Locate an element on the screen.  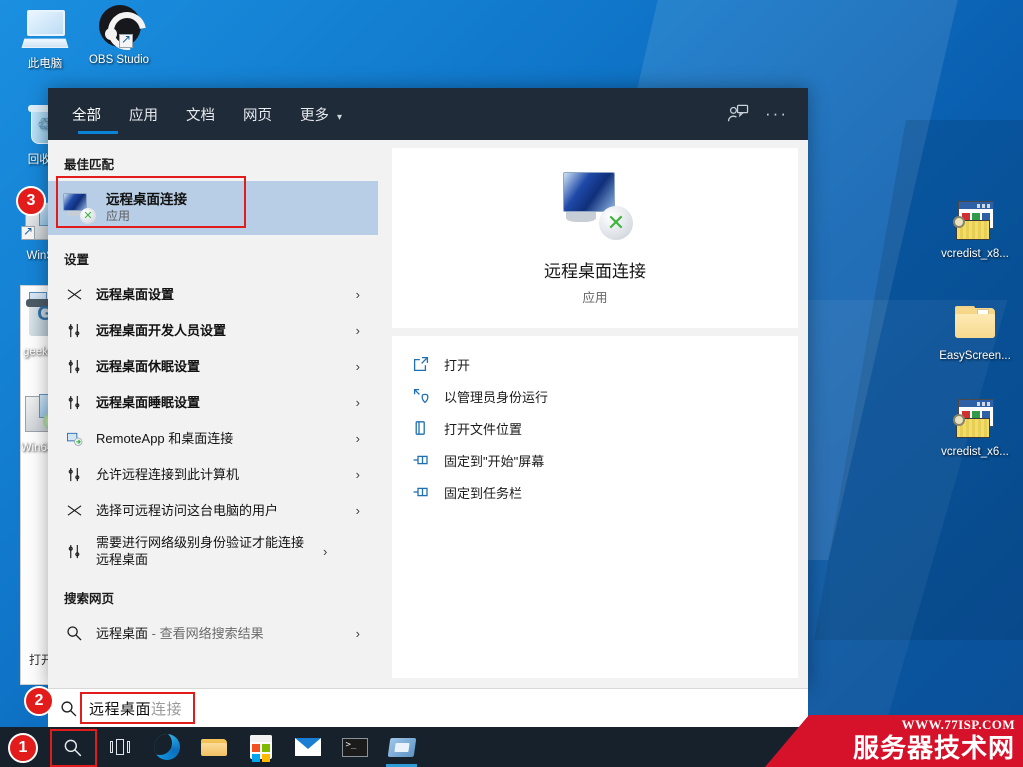
tab-web: 网页 is located at coordinates (257, 114).